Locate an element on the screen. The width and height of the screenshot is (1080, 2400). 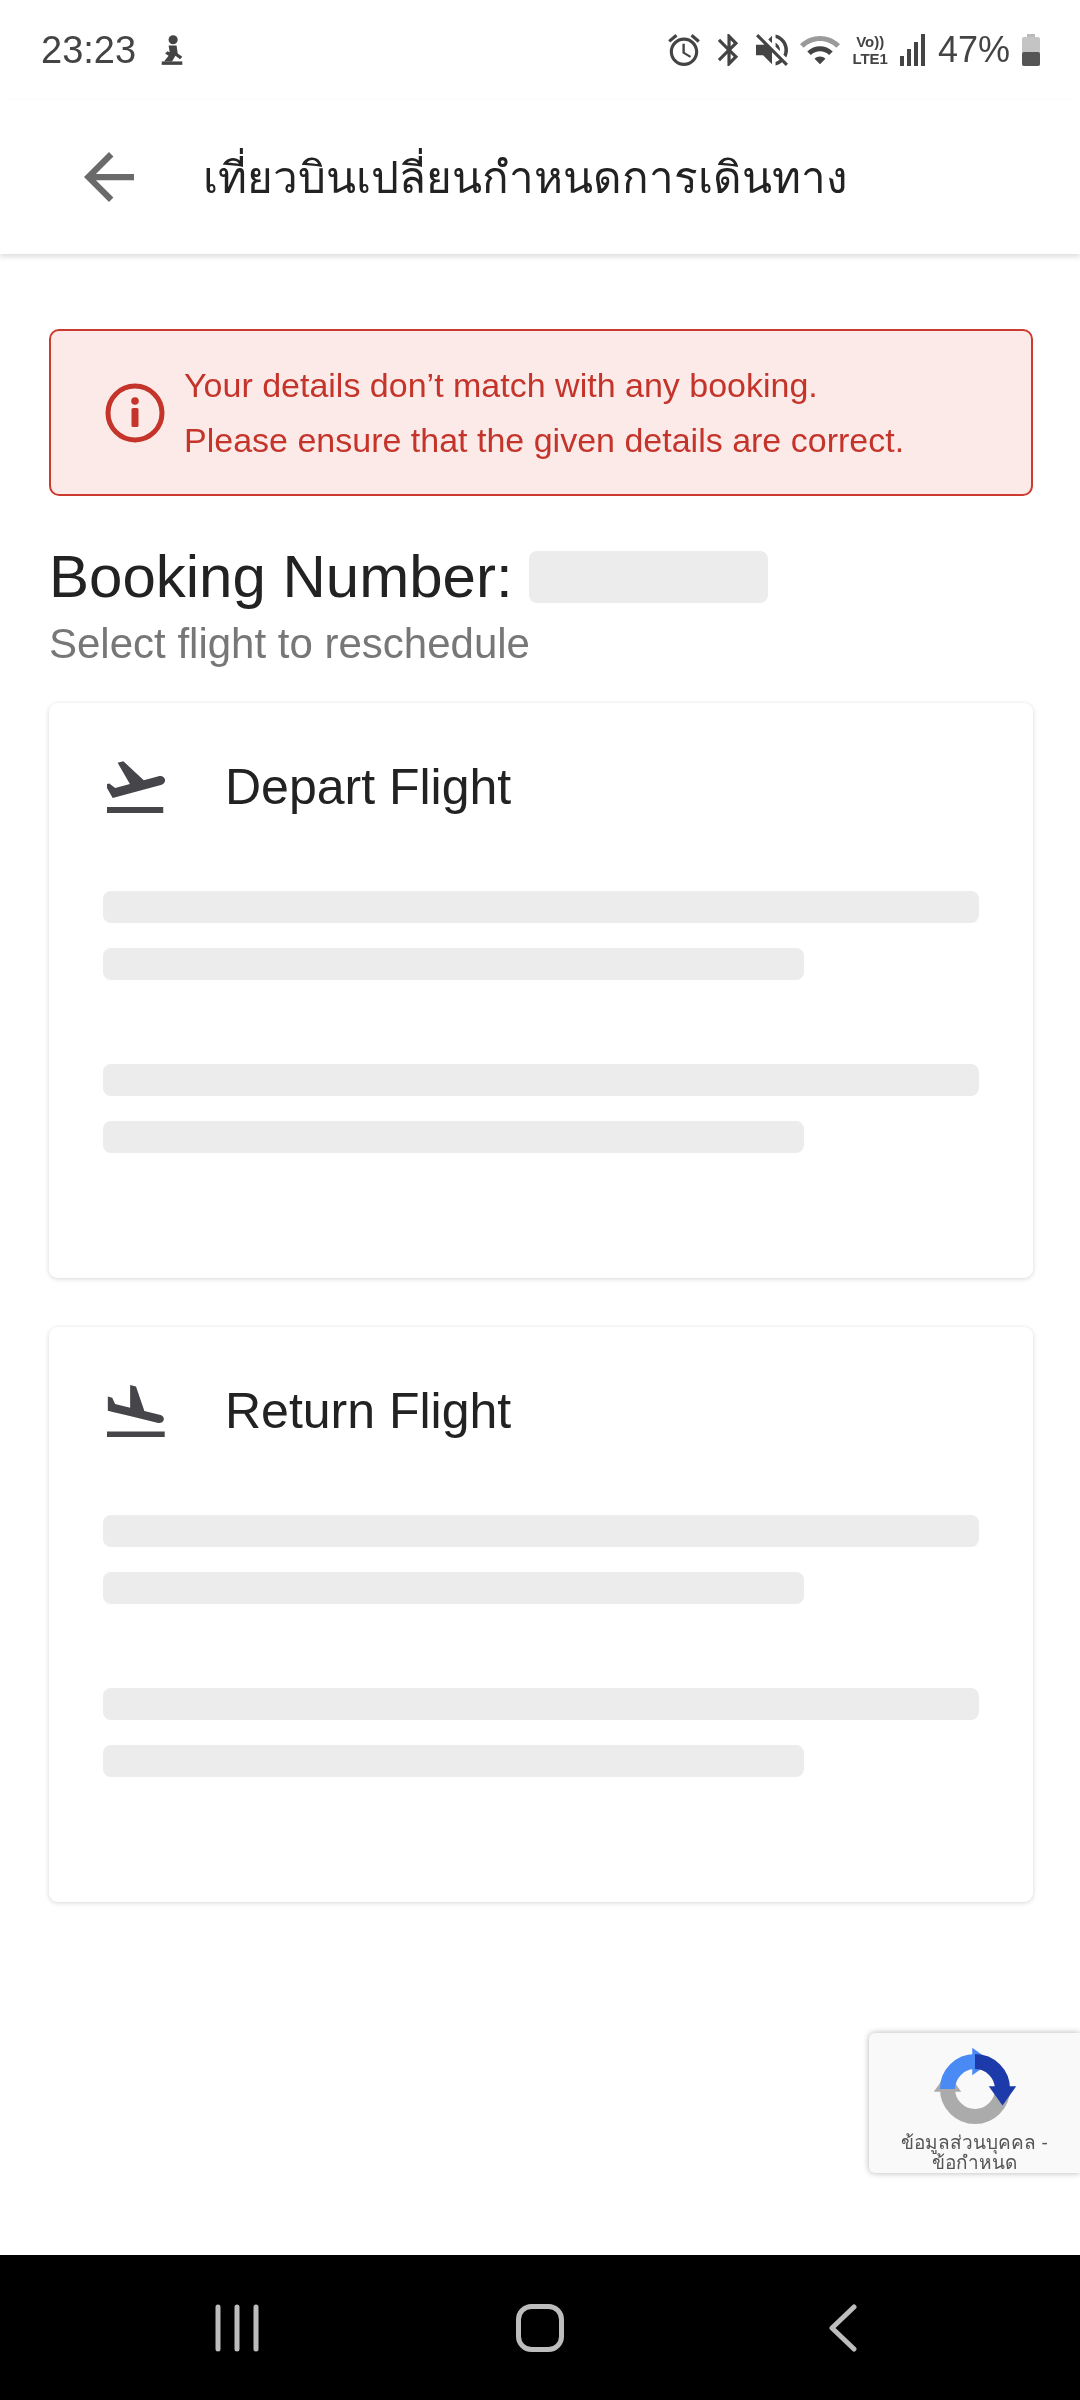
battery-percent: 47% is located at coordinates (973, 50).